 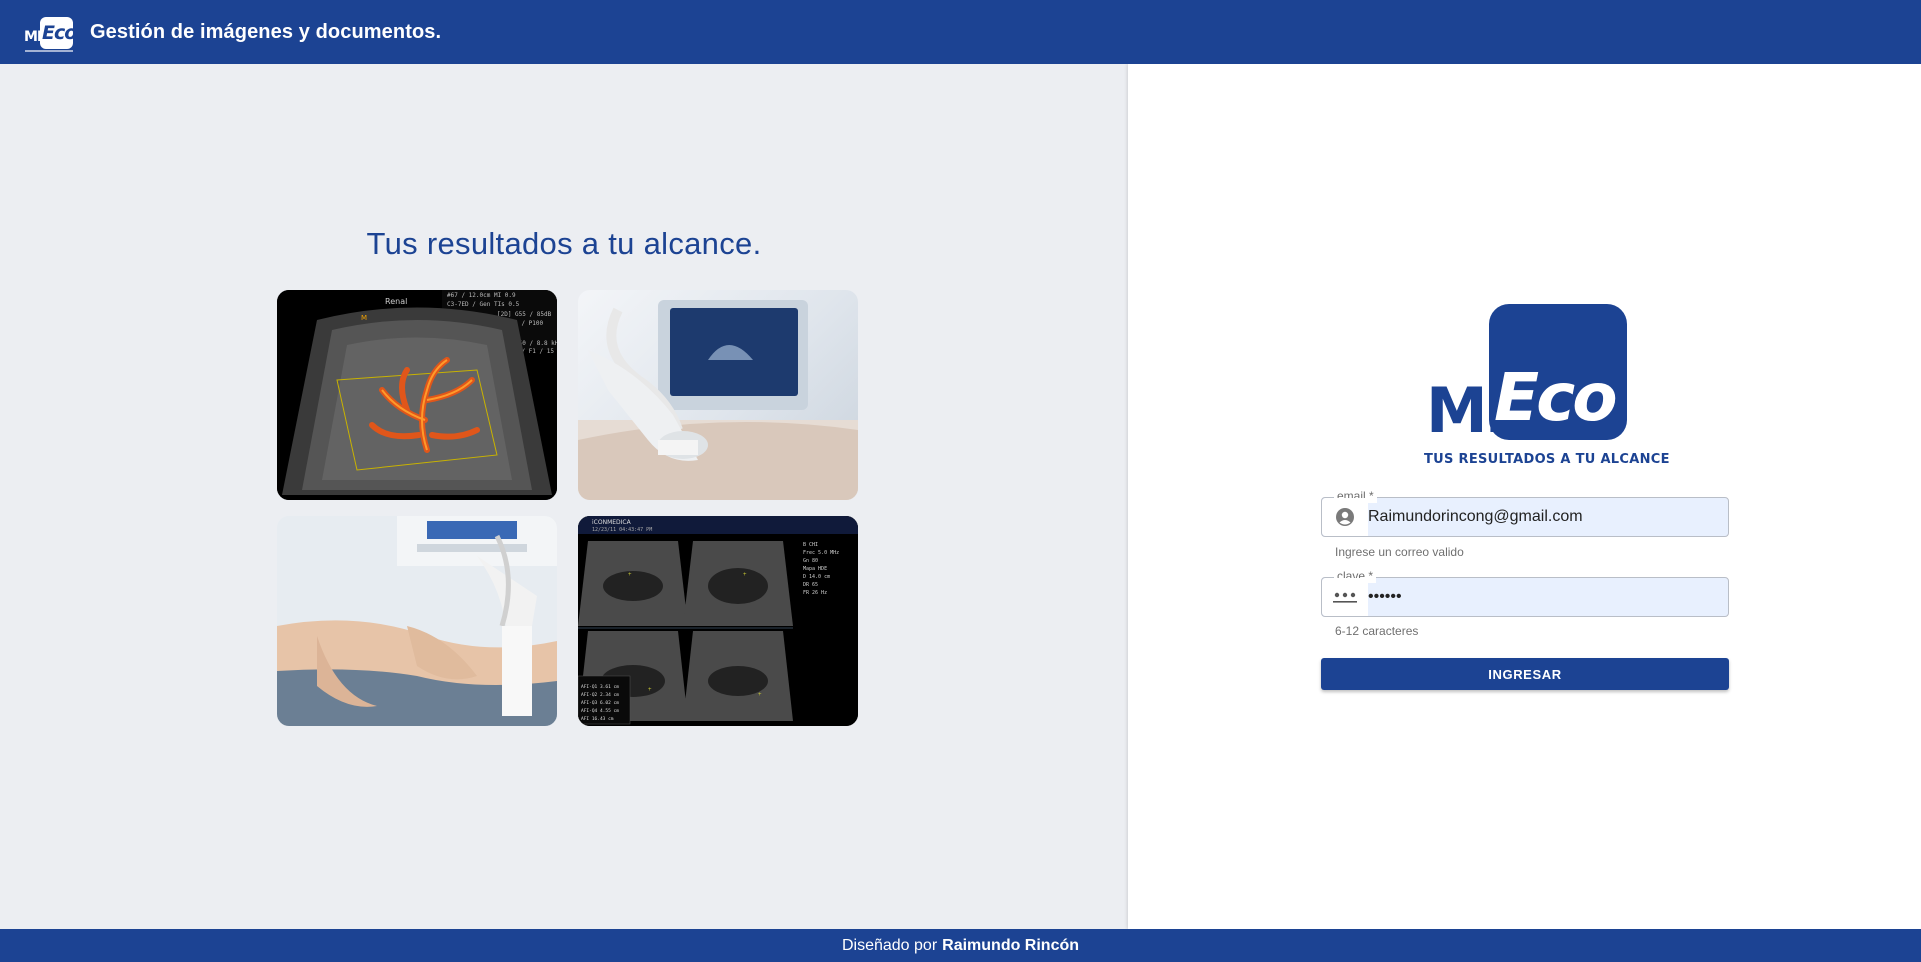 What do you see at coordinates (1345, 517) in the screenshot?
I see `account-circle-icon` at bounding box center [1345, 517].